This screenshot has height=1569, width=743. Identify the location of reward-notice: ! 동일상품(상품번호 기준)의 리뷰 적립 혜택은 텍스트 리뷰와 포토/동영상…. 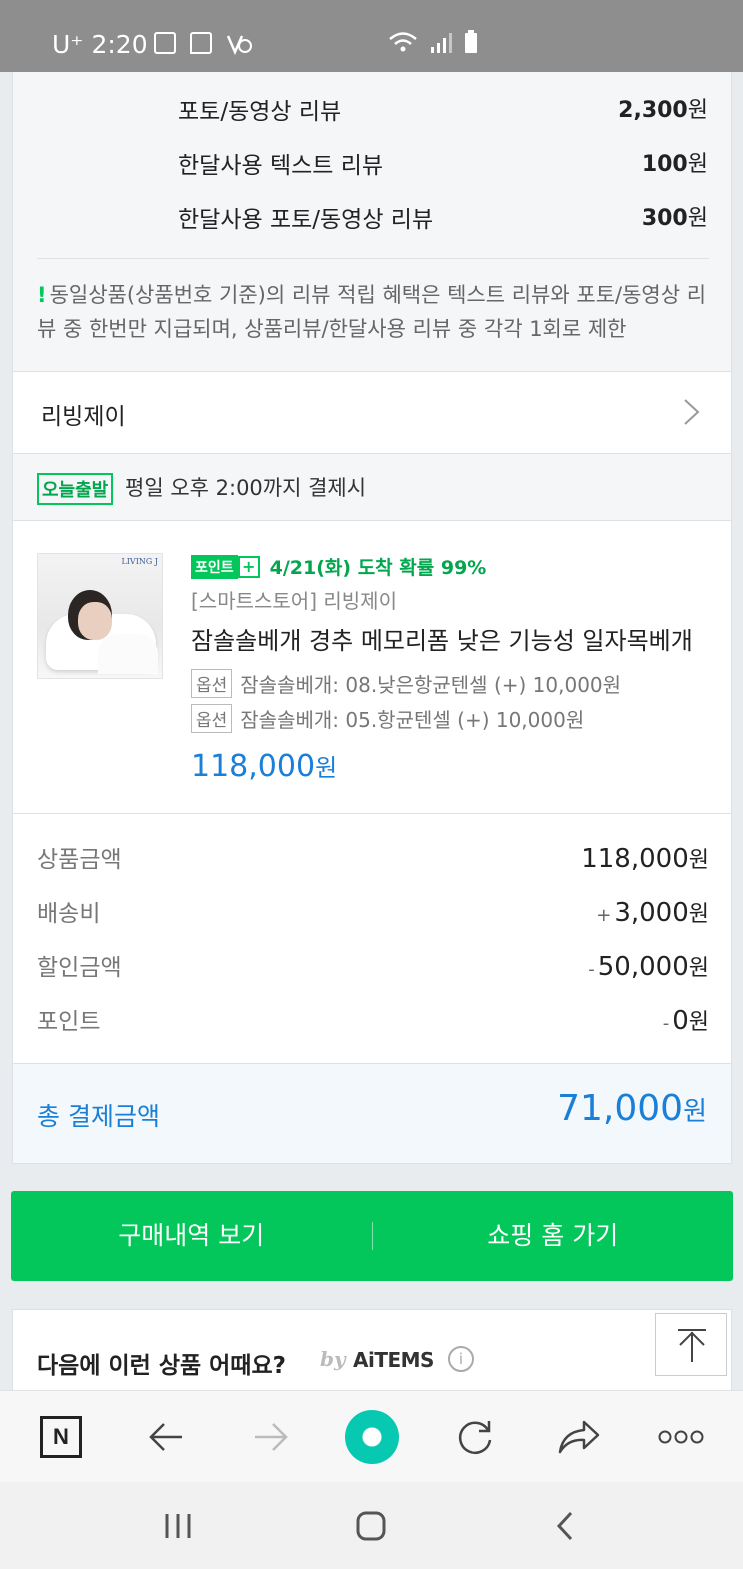
(372, 312).